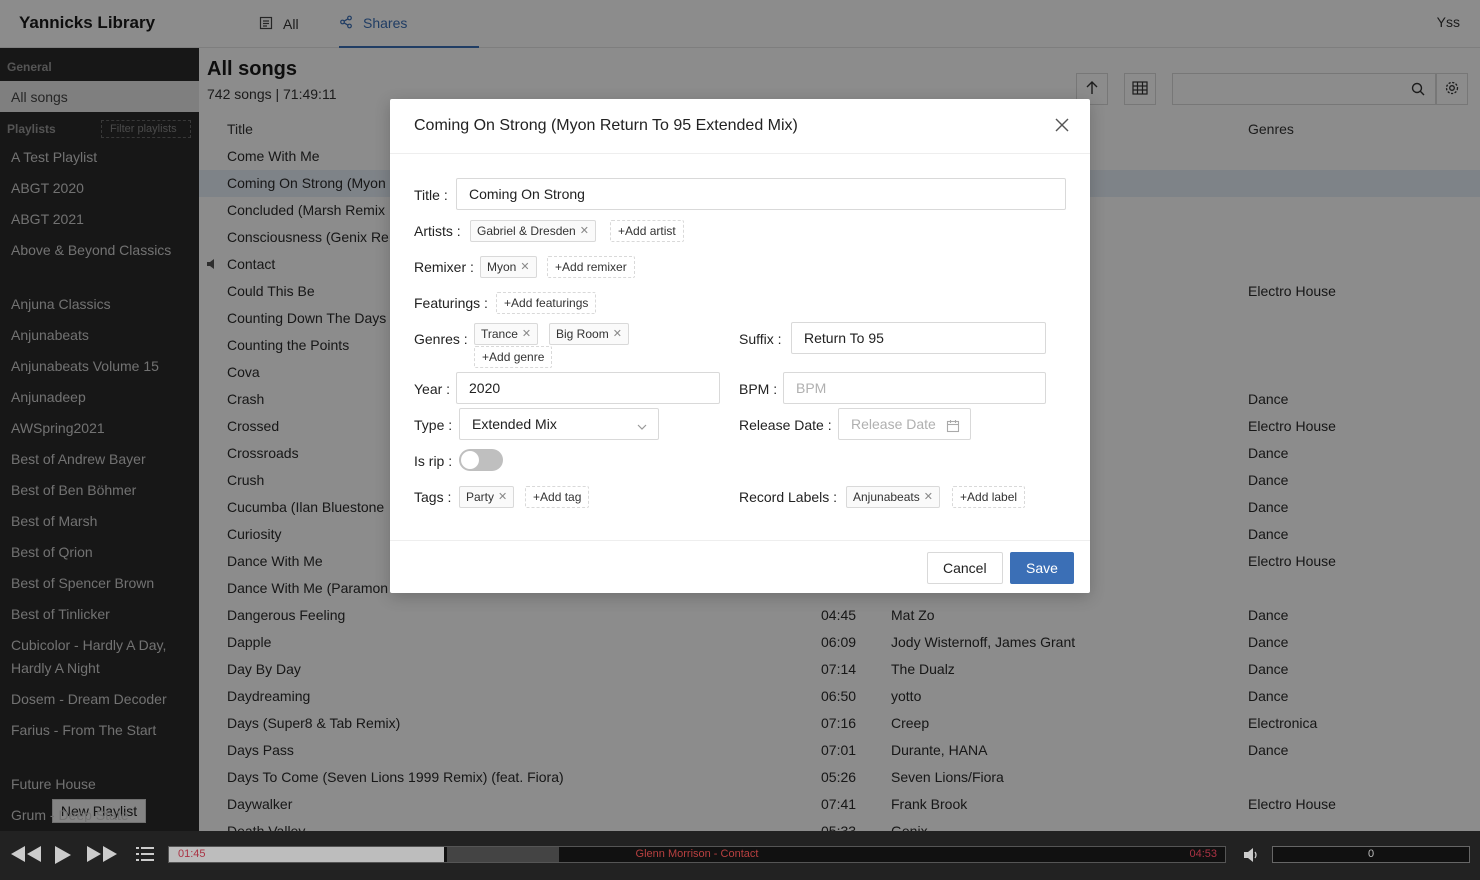 The image size is (1480, 880). What do you see at coordinates (63, 858) in the screenshot?
I see `play-icon` at bounding box center [63, 858].